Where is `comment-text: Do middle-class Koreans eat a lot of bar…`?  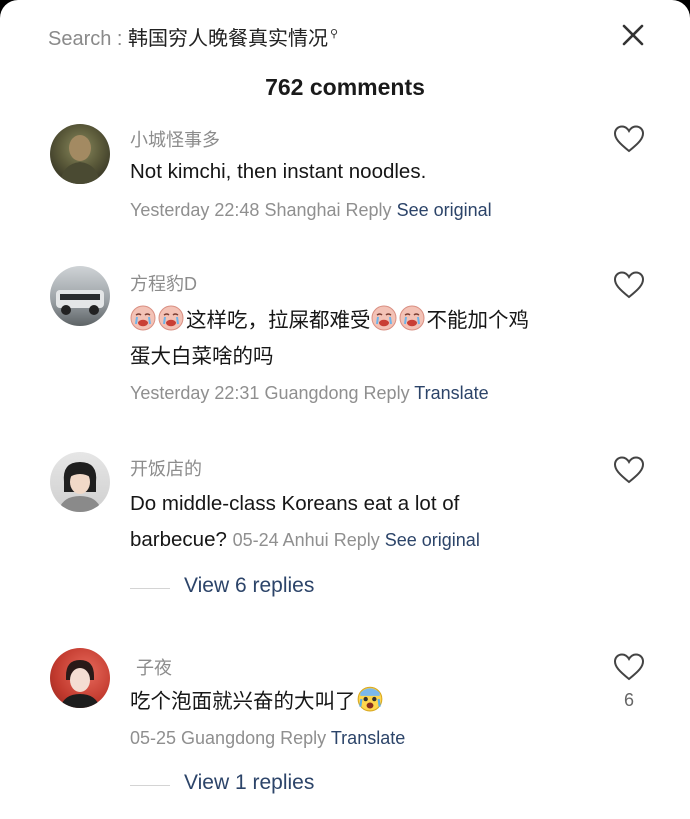
comment-text: Do middle-class Koreans eat a lot of bar… is located at coordinates (370, 522).